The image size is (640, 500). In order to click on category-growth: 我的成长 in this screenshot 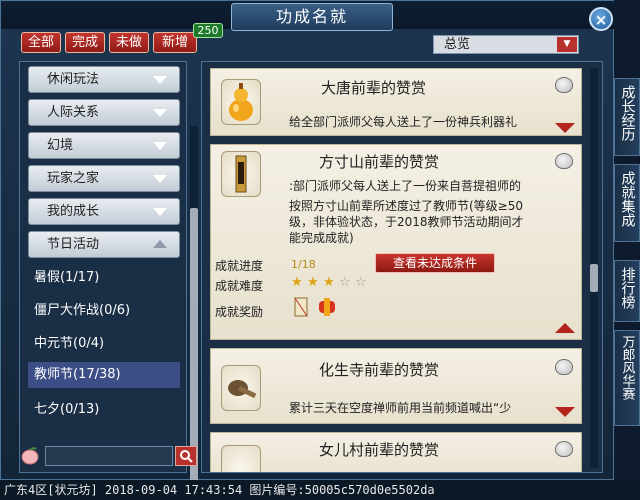, I will do `click(104, 211)`.